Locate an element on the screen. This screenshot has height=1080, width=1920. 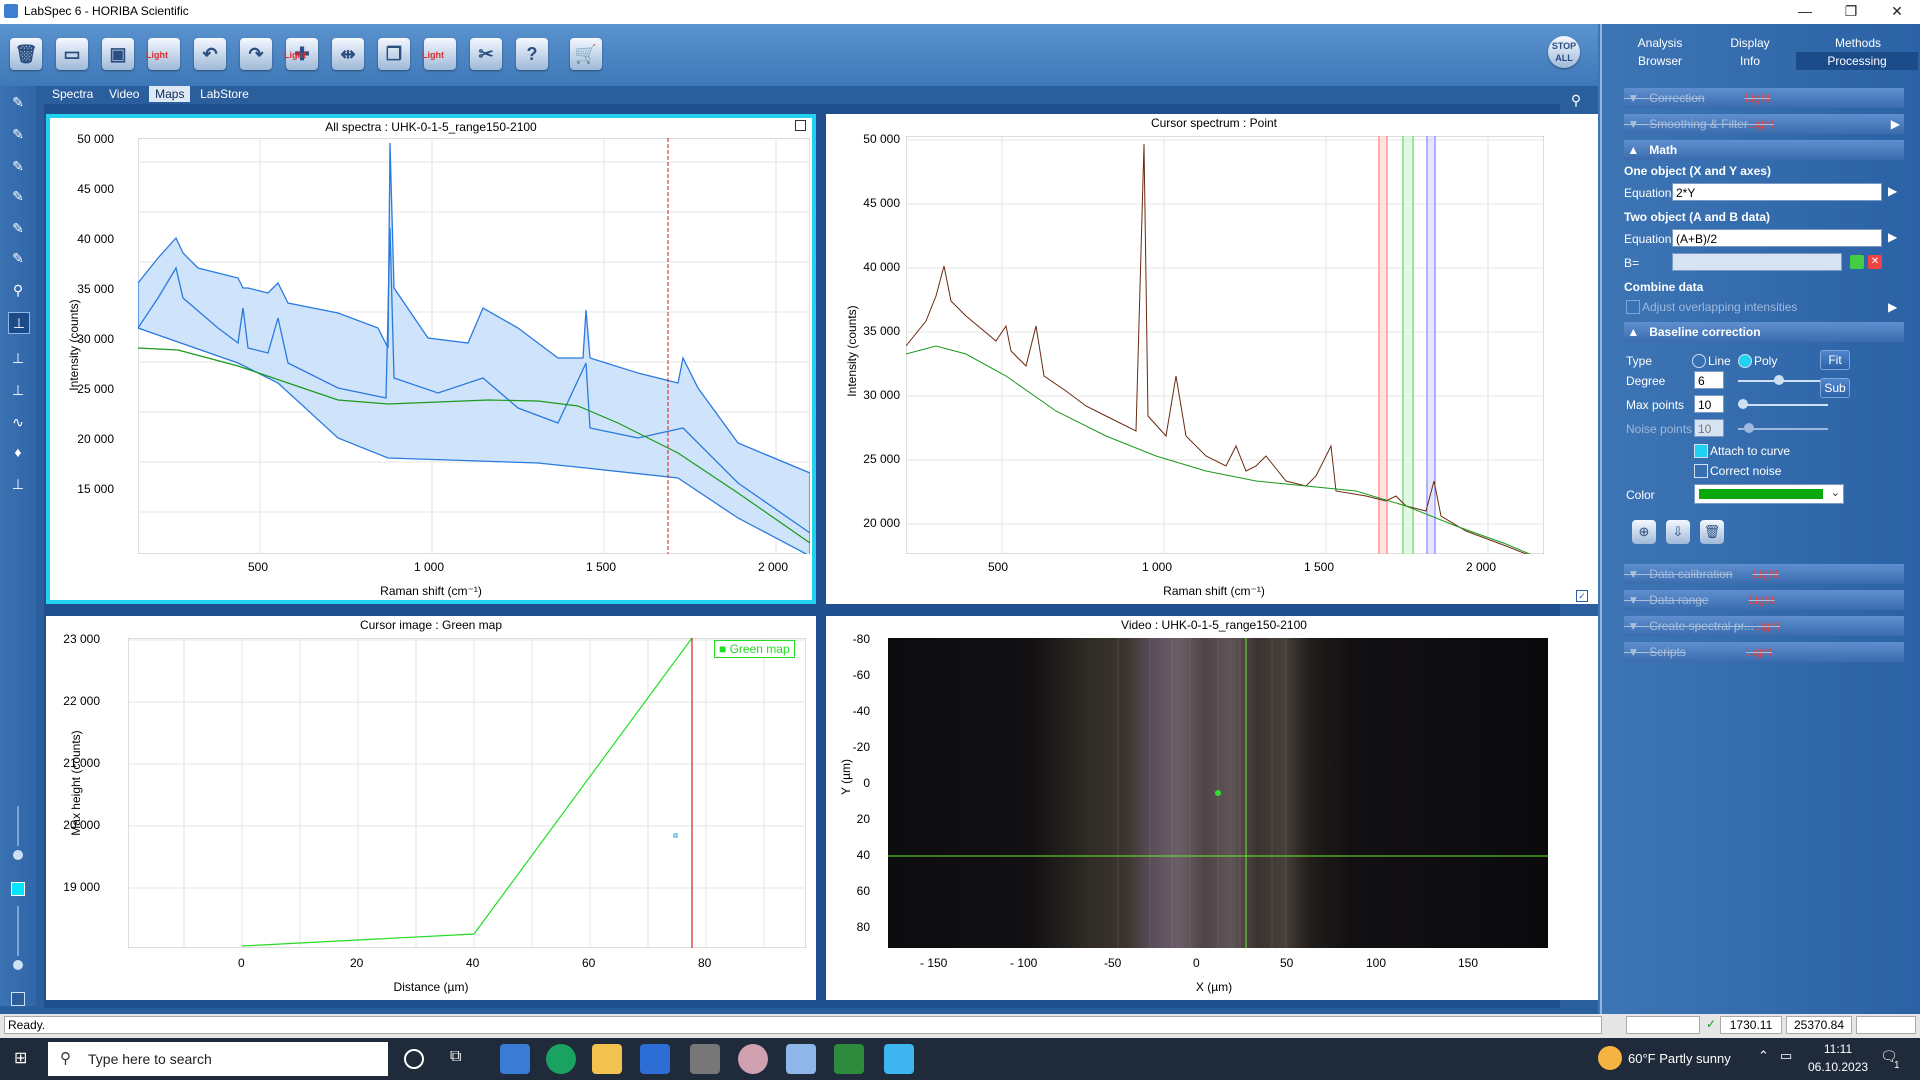
equation1-input: 2*Y is located at coordinates (1777, 192).